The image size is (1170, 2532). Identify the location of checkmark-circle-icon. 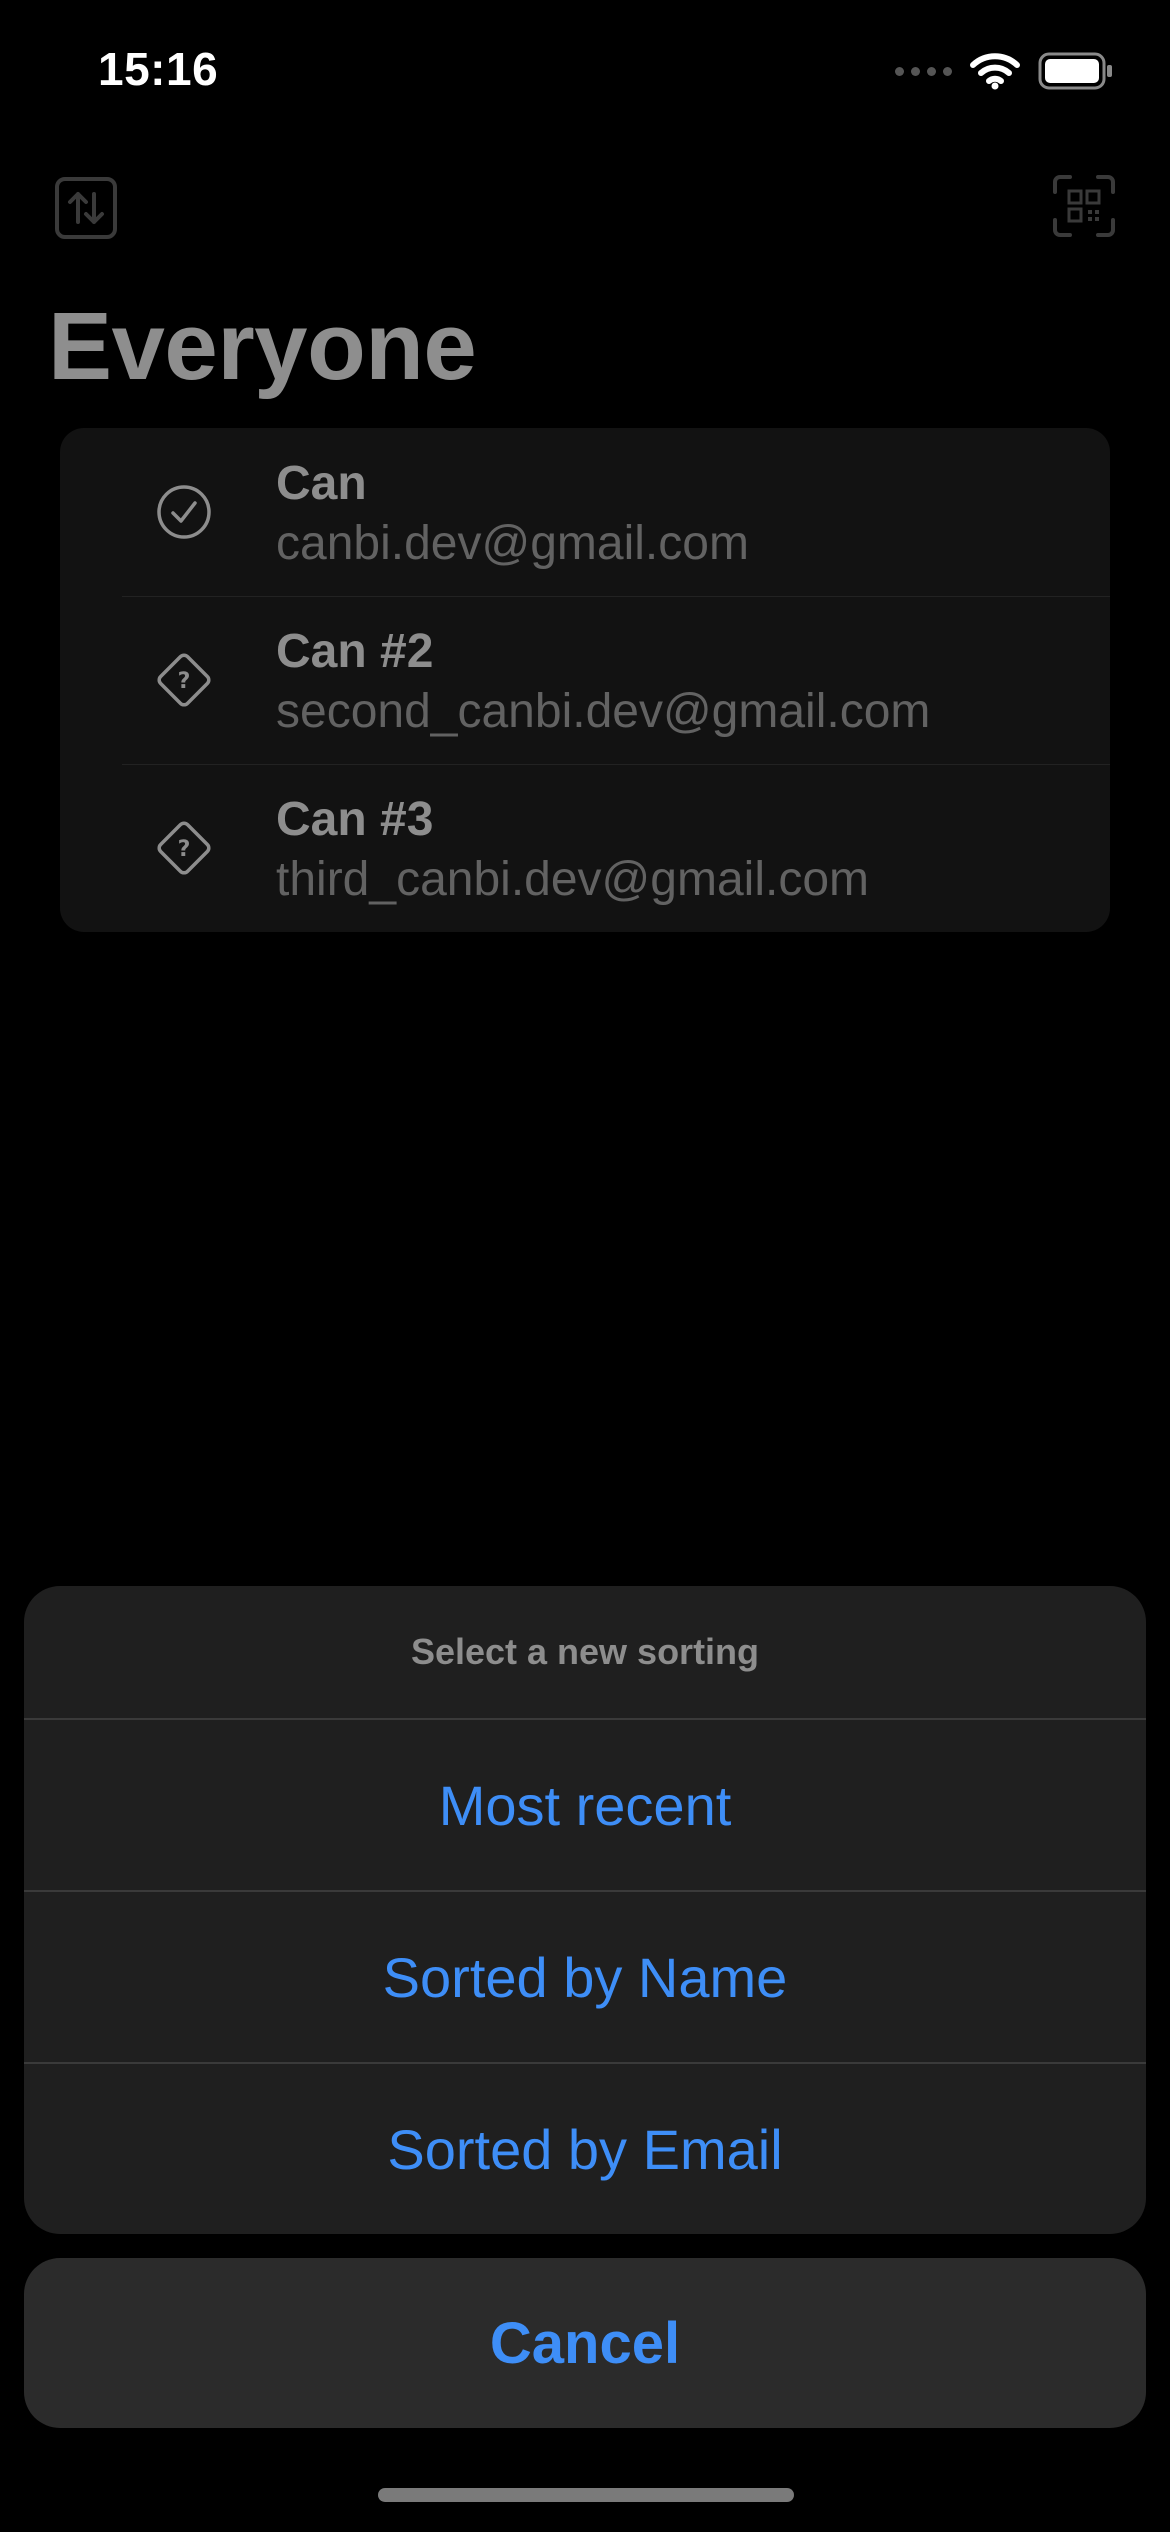
(184, 512).